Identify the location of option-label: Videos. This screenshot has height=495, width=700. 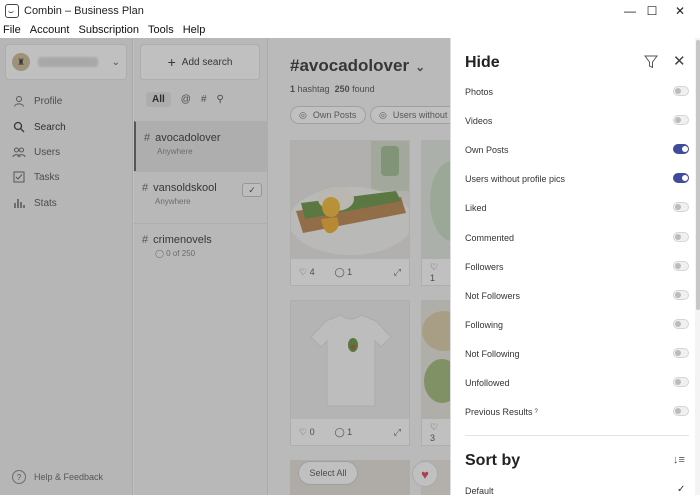
(479, 121).